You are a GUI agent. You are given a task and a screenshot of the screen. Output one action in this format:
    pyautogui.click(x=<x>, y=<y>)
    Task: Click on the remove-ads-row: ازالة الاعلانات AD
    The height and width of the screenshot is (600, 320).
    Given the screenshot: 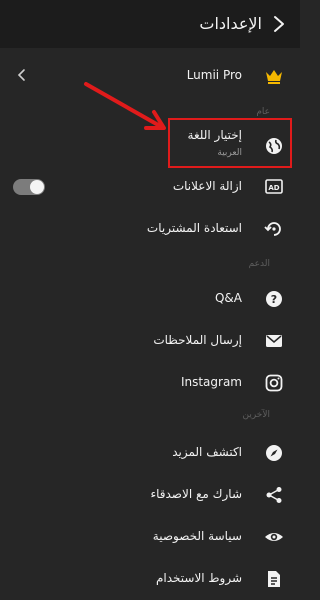 What is the action you would take?
    pyautogui.click(x=150, y=186)
    